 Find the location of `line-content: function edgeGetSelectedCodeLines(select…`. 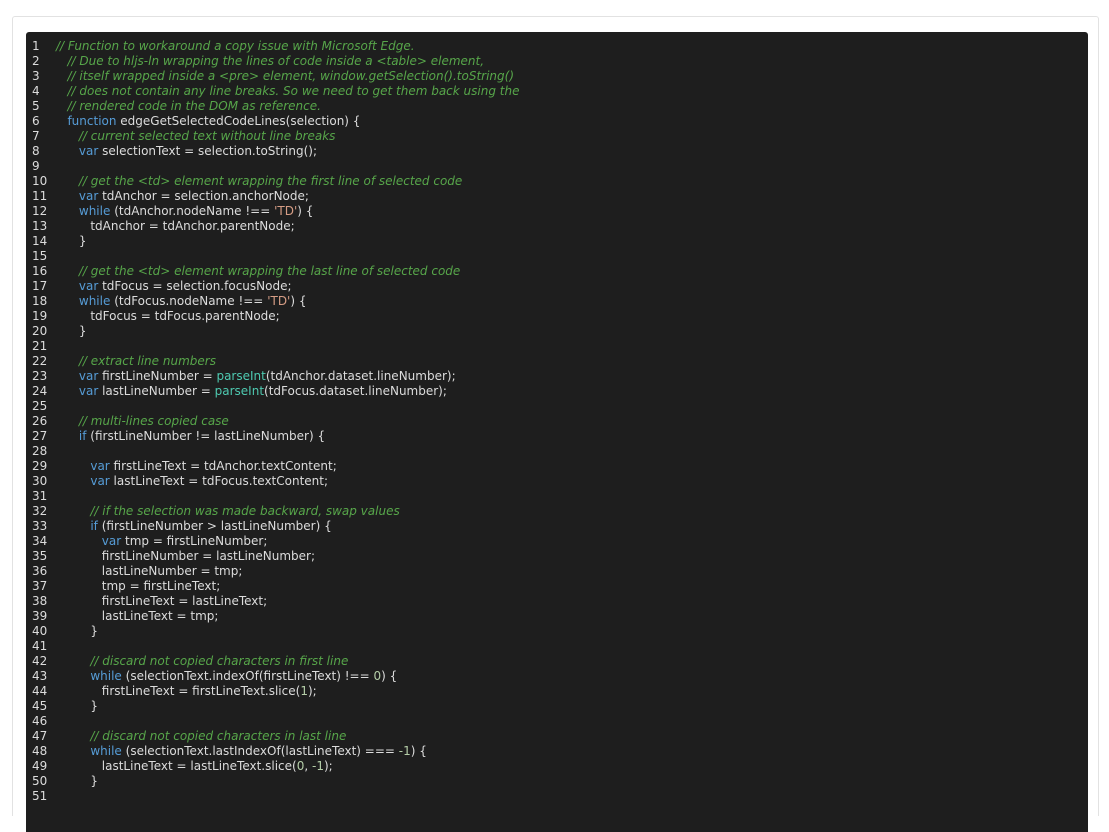

line-content: function edgeGetSelectedCodeLines(select… is located at coordinates (572, 121).